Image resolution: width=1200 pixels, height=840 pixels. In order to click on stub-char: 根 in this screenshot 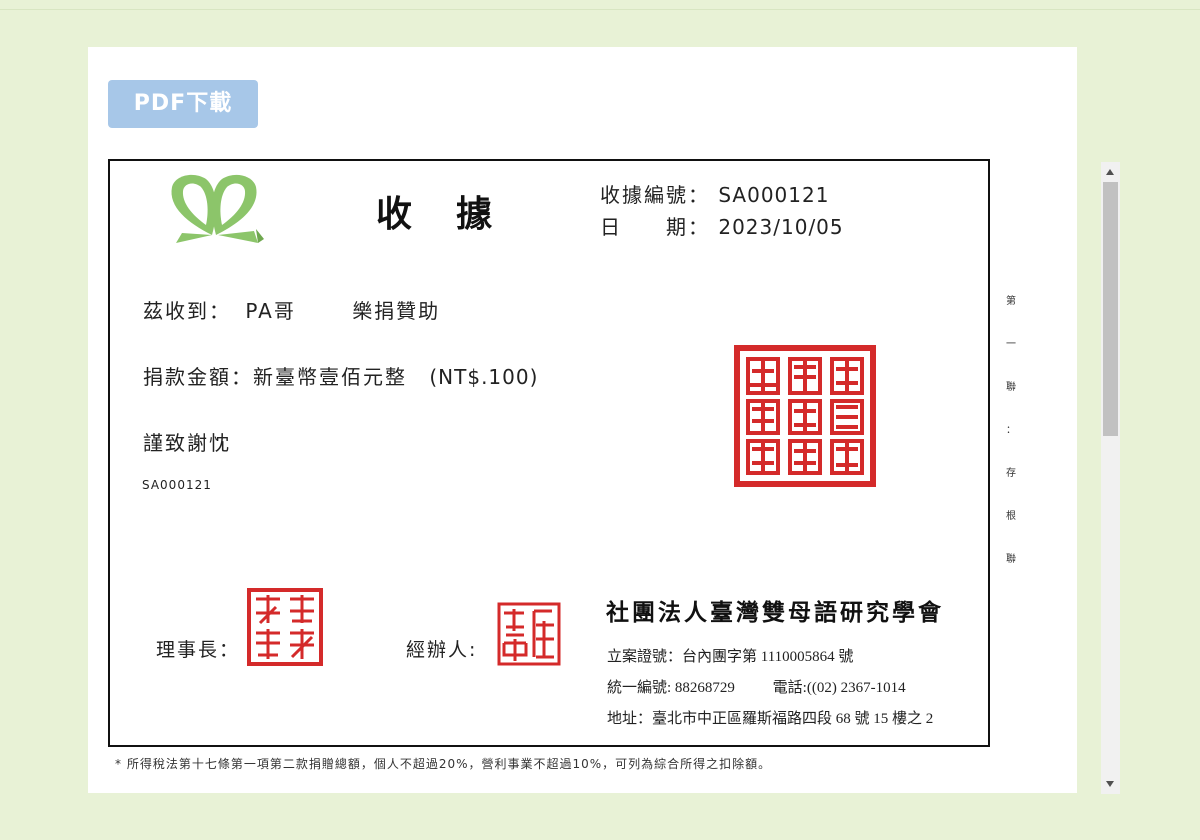, I will do `click(1011, 516)`.